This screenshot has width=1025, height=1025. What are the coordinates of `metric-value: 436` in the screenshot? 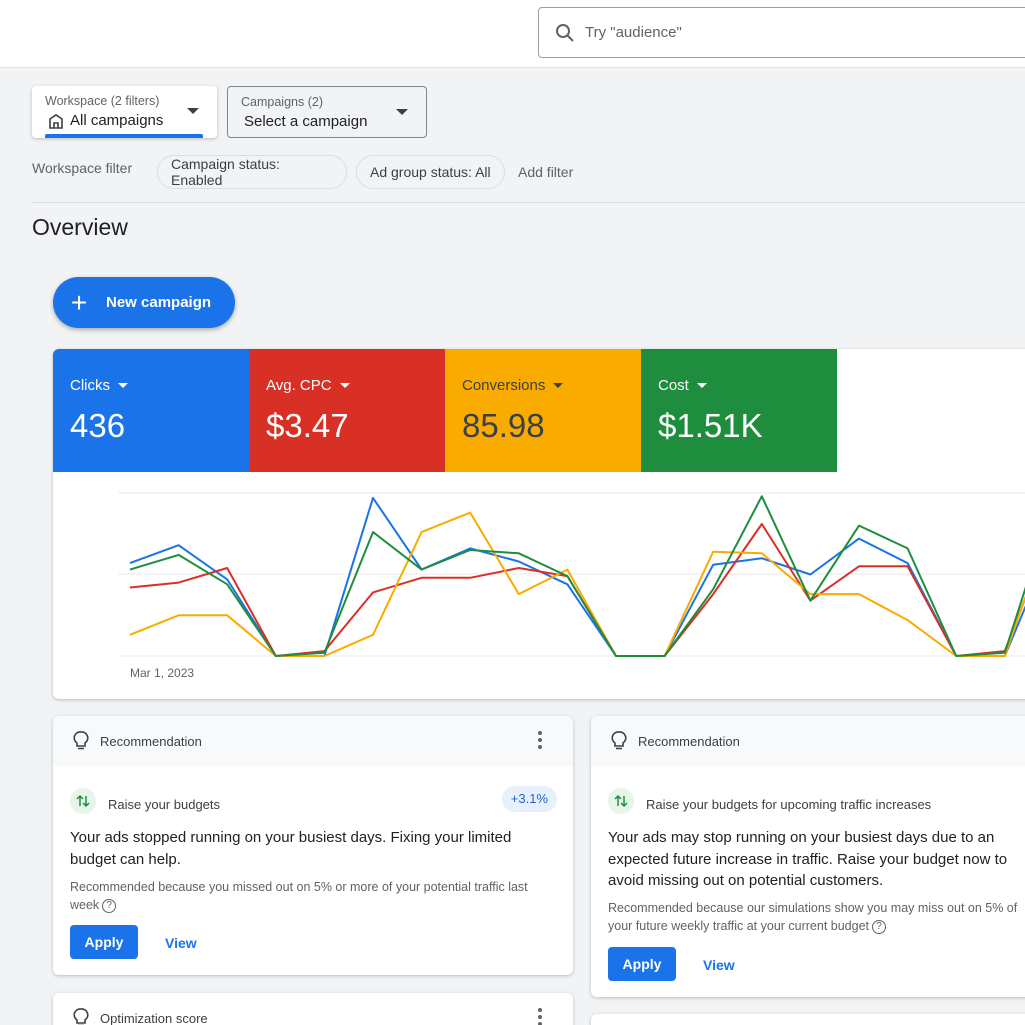 It's located at (98, 425).